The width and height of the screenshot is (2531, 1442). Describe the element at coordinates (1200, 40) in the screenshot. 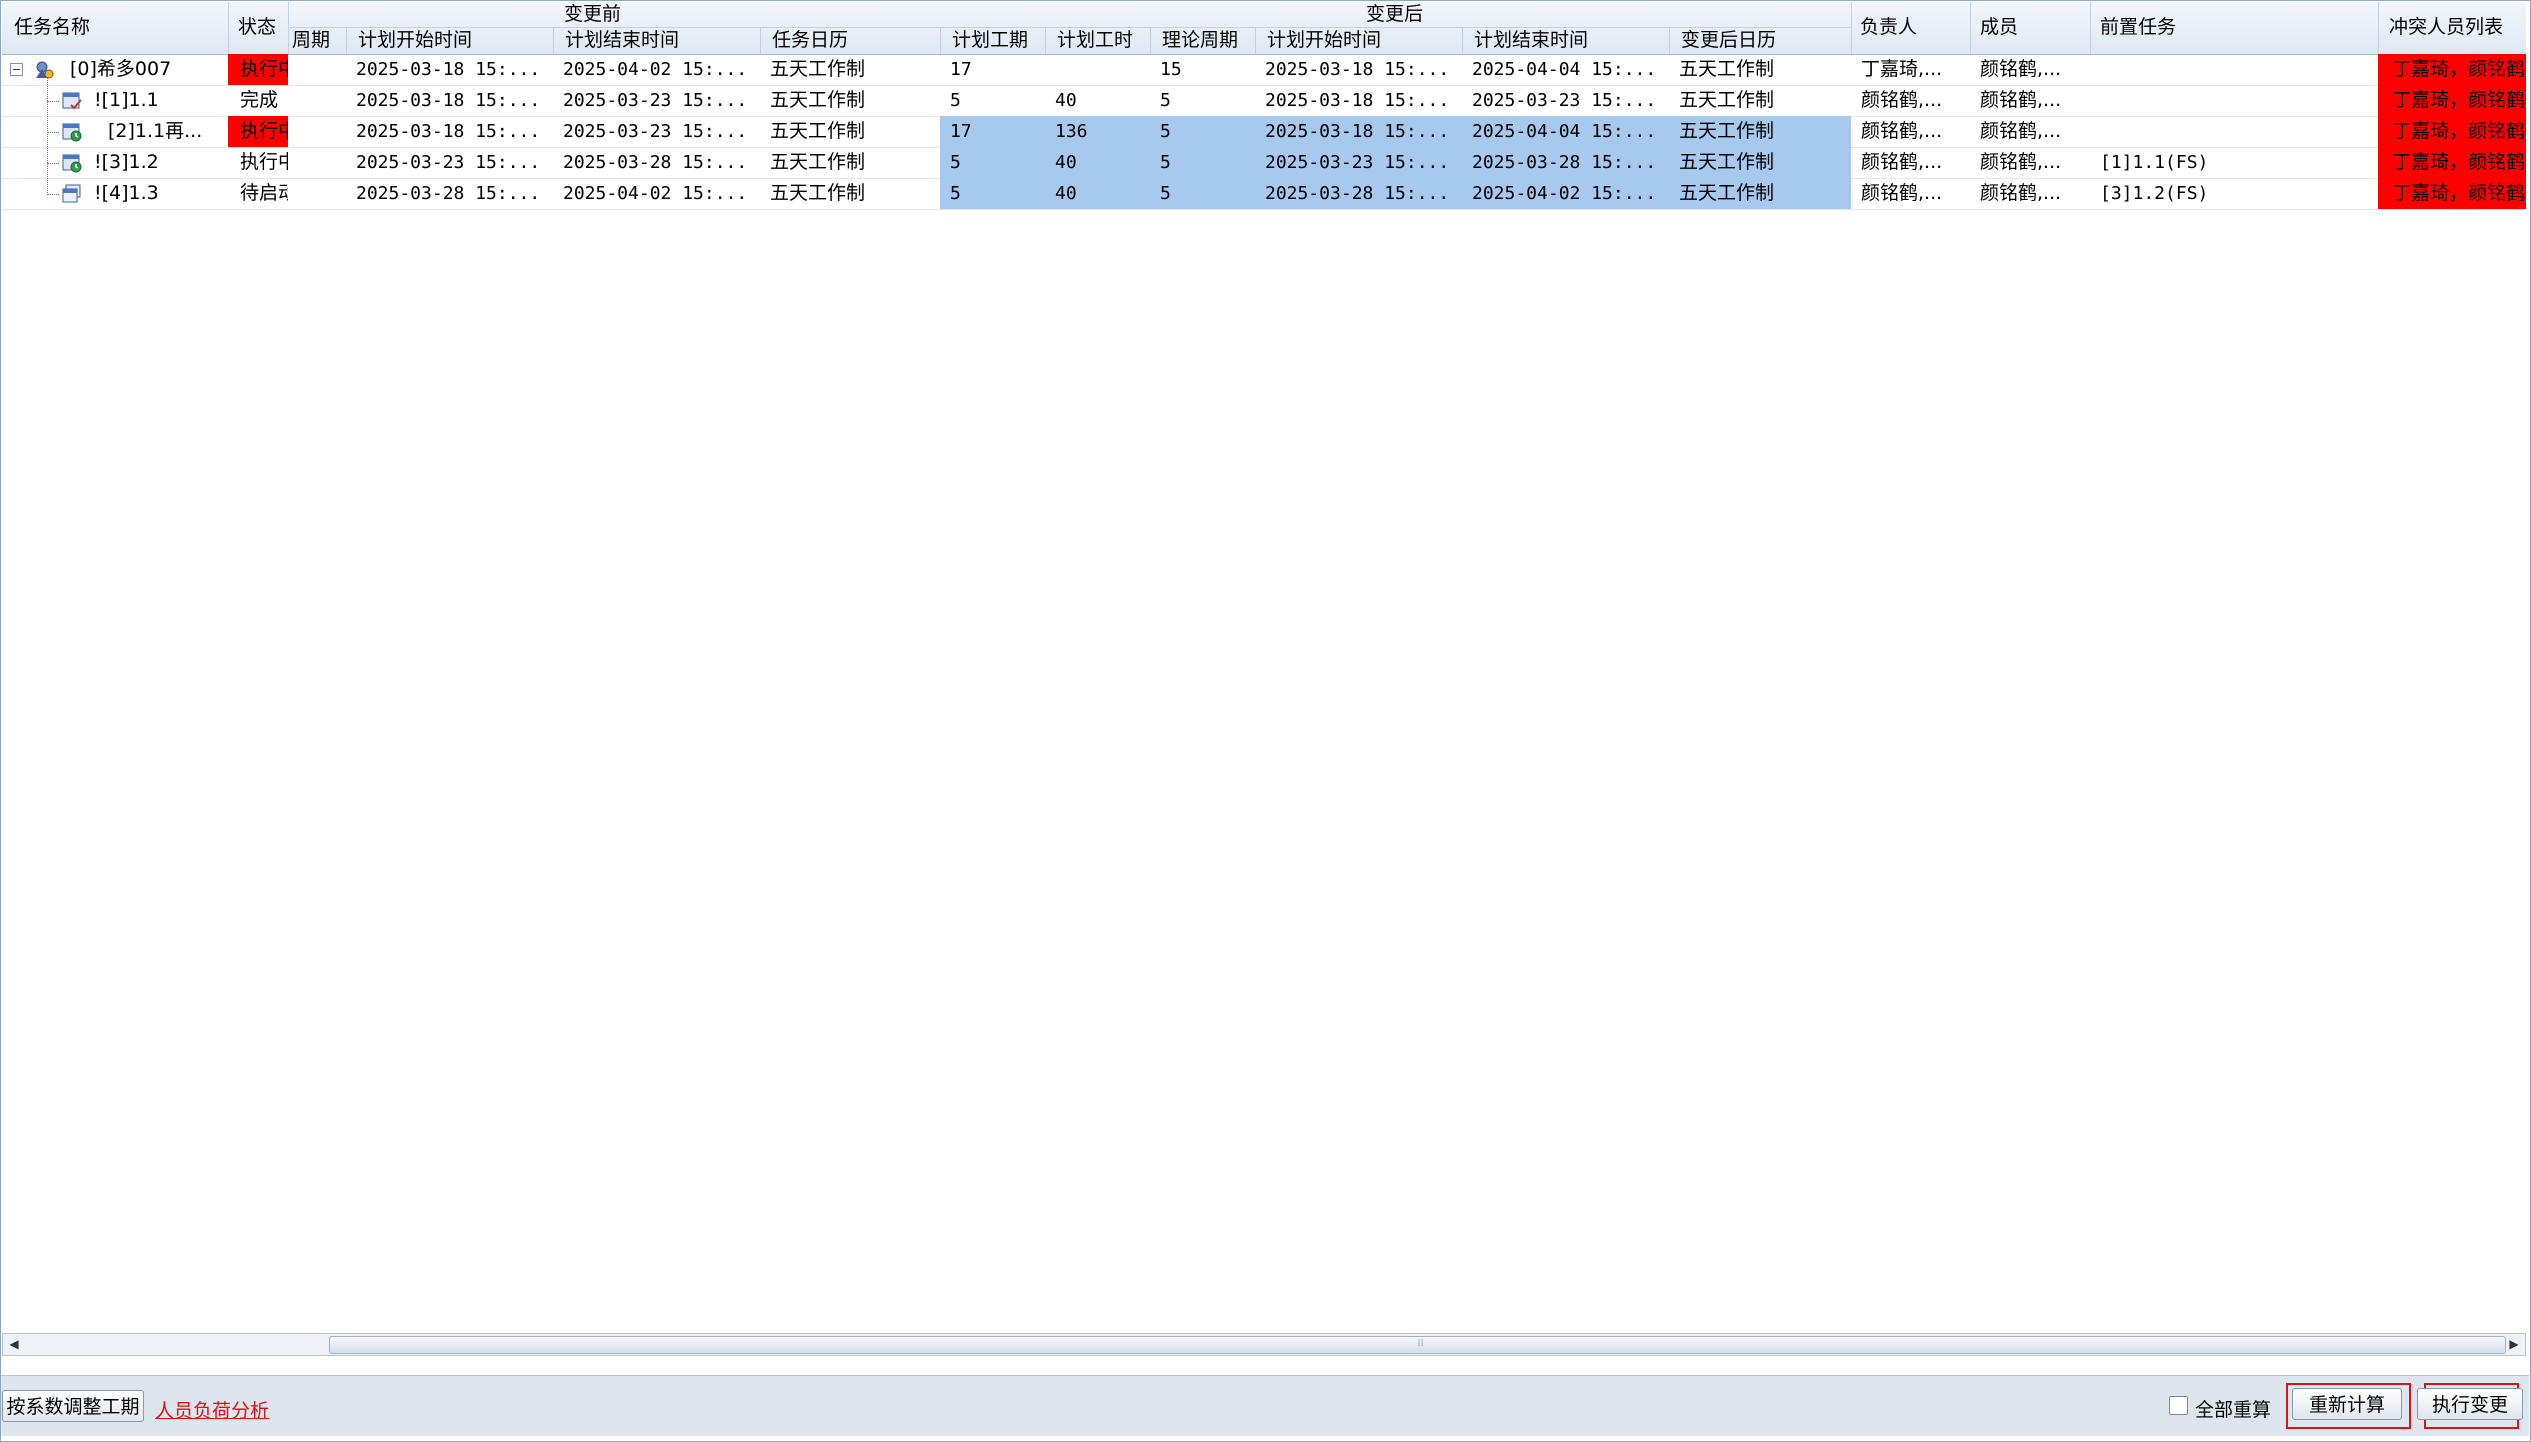

I see `col-header-theory-cycle: 理论周期` at that location.